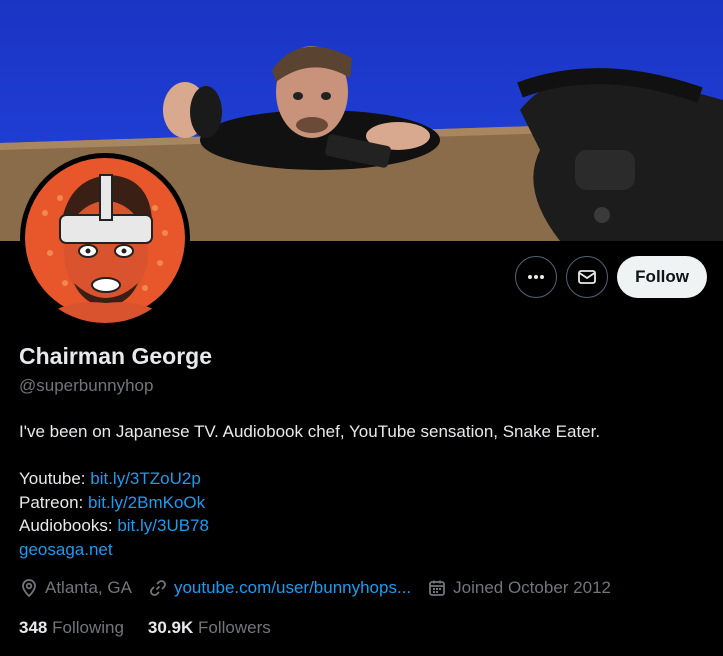 The height and width of the screenshot is (656, 723). Describe the element at coordinates (145, 478) in the screenshot. I see `bio-youtube-link: bit.ly/3TZoU2p` at that location.